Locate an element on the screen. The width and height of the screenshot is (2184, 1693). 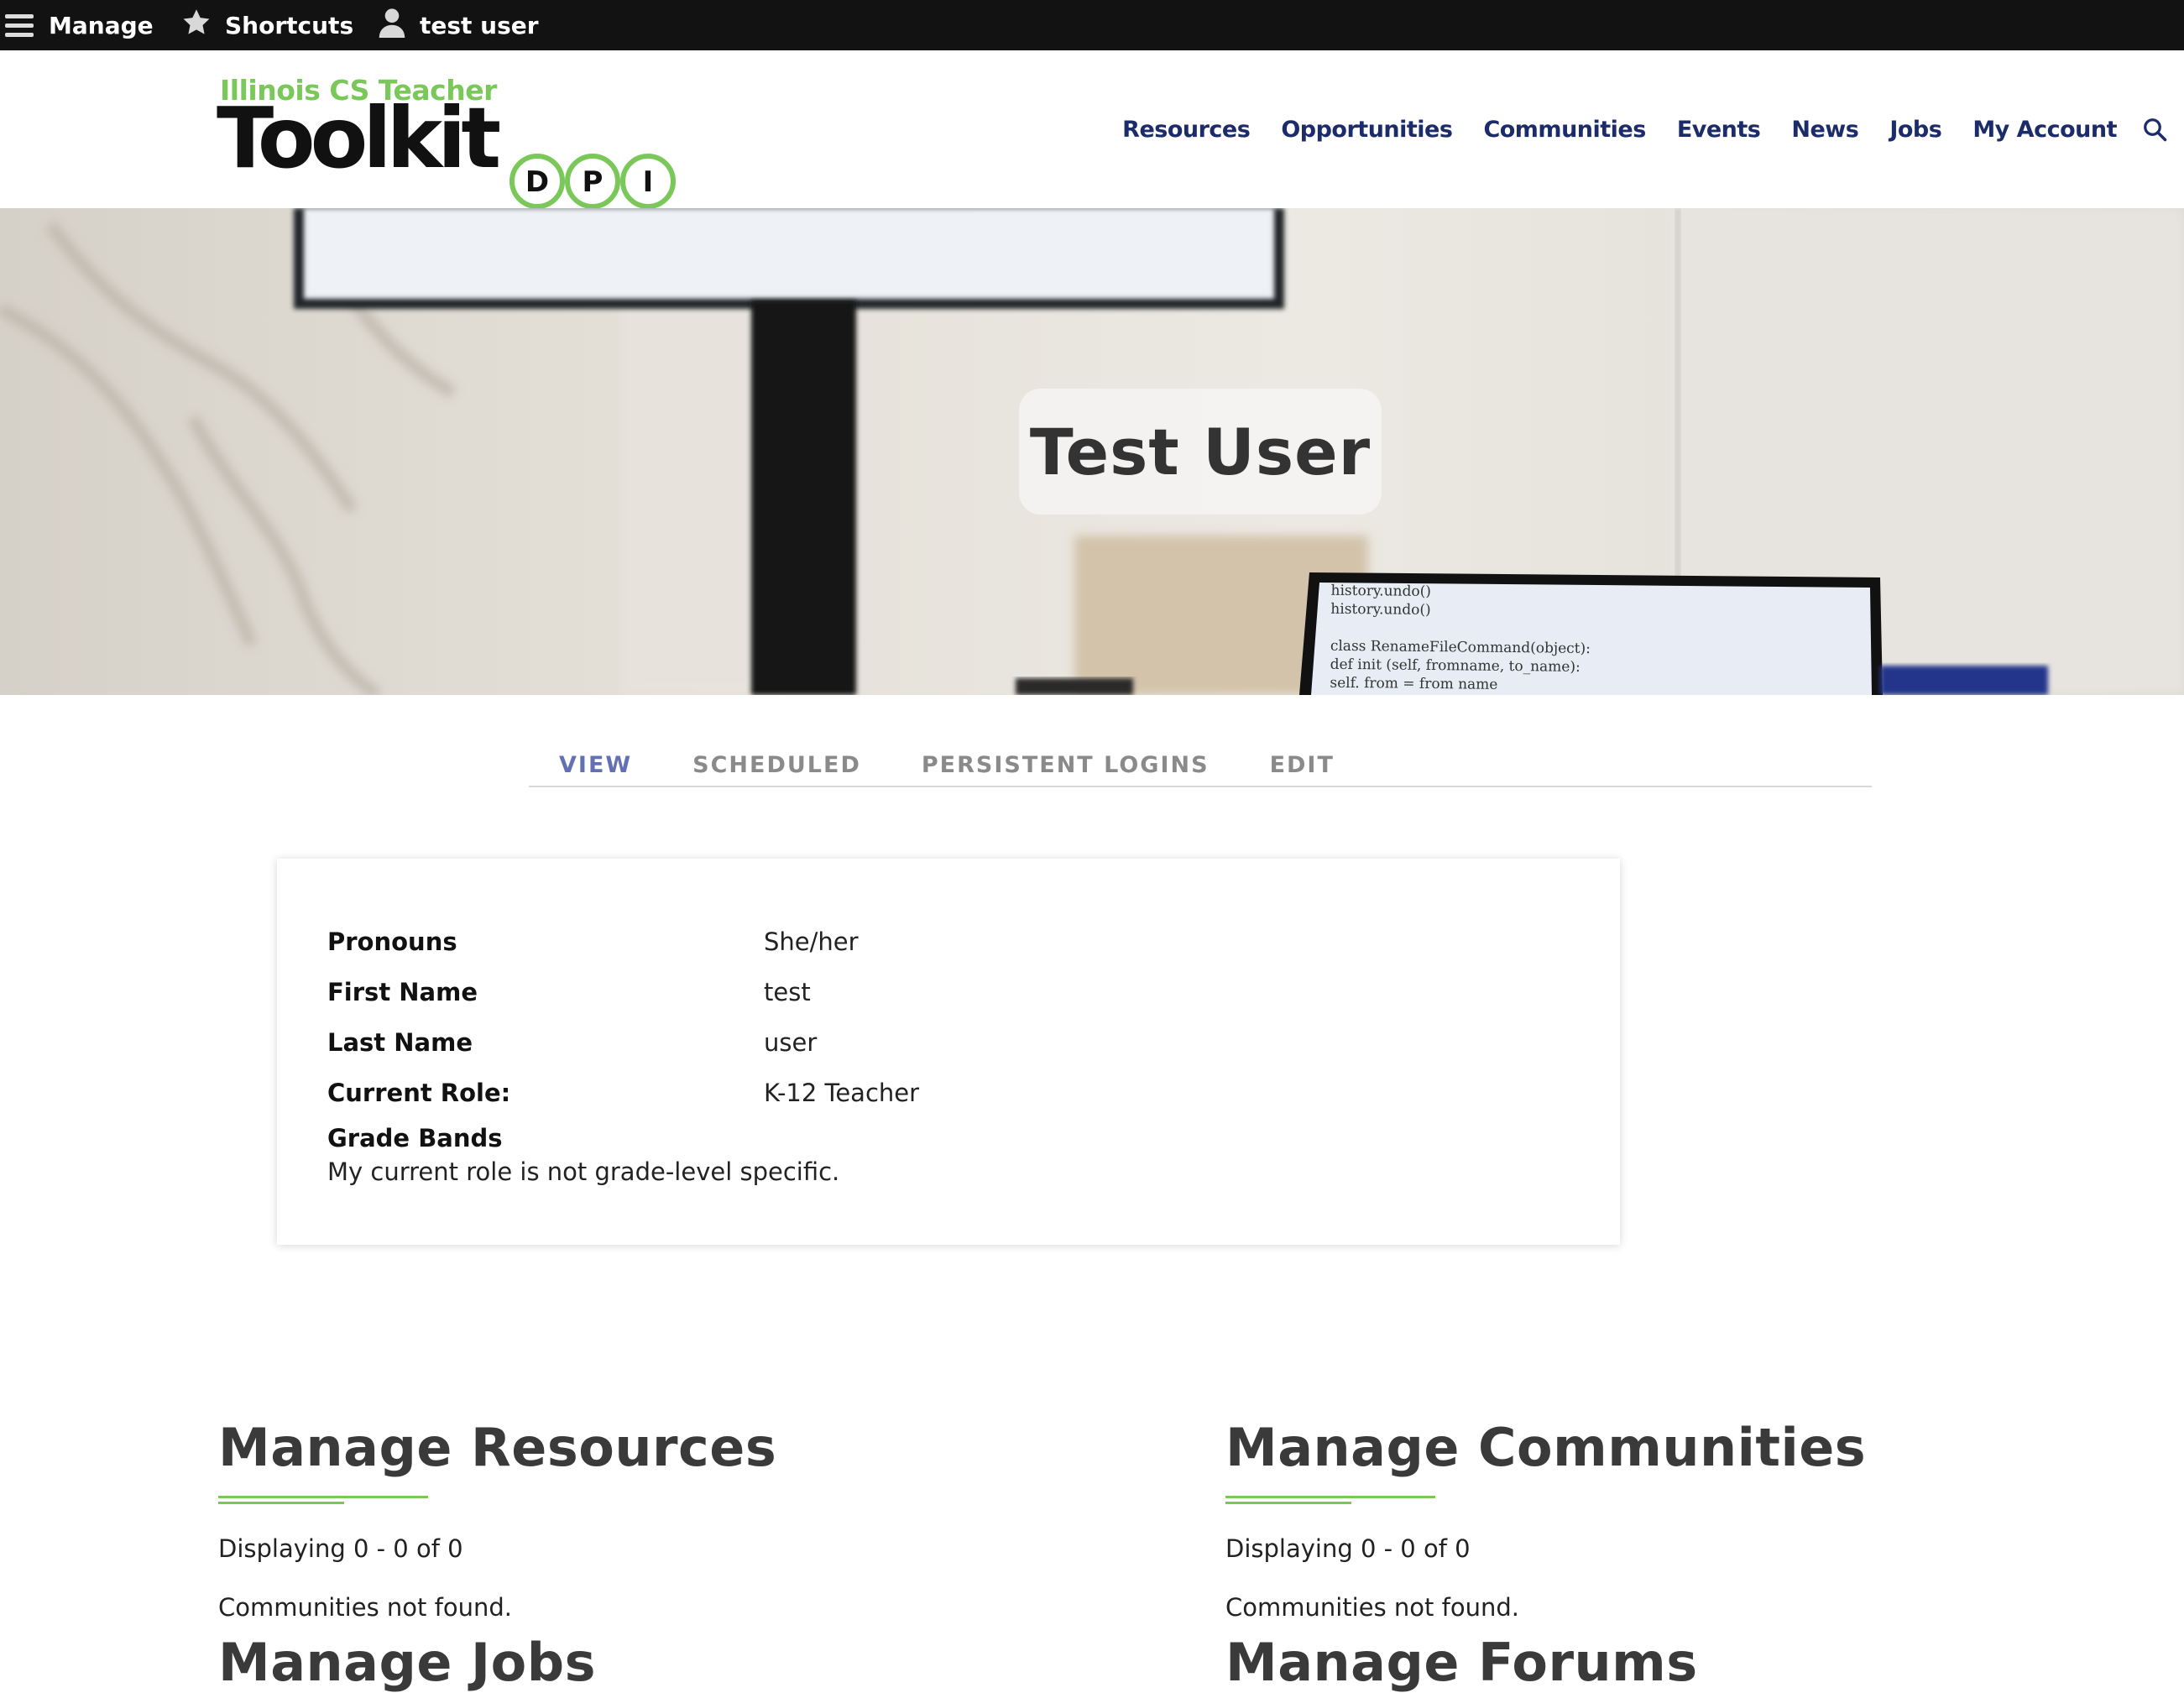
admin-toolbar: Manage Shortcuts test user is located at coordinates (1092, 25).